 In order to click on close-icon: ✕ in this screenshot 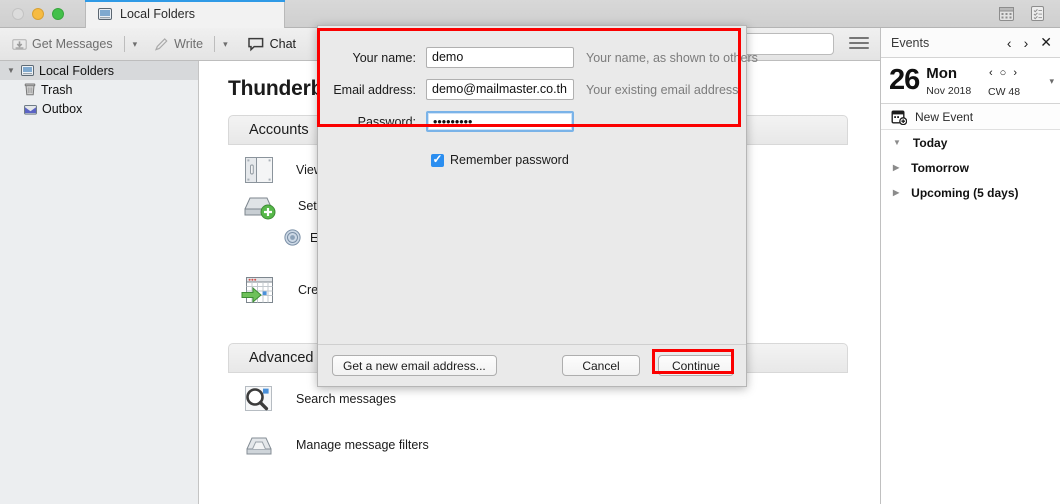, I will do `click(1046, 42)`.